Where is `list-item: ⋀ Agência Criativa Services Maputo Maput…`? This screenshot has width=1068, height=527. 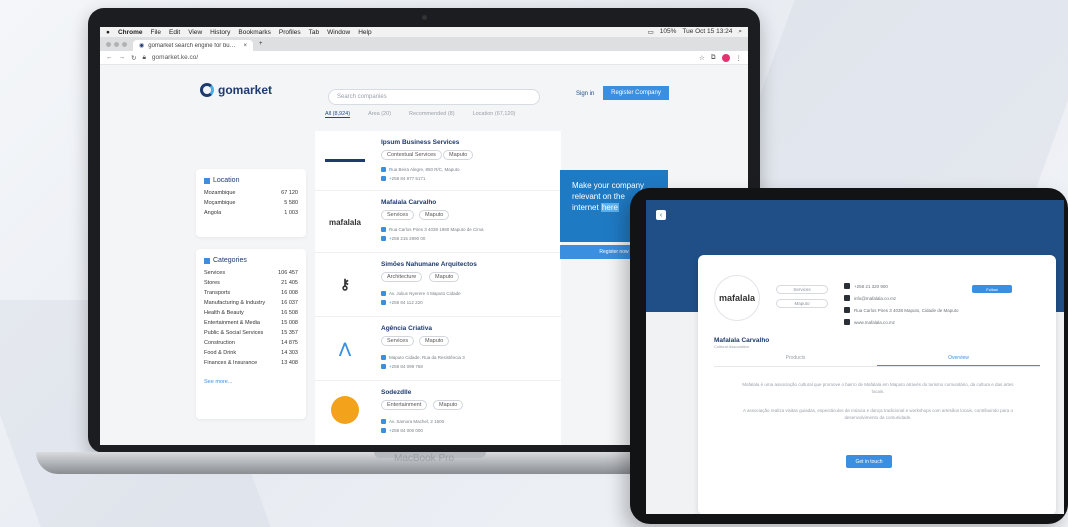
list-item: ⋀ Agência Criativa Services Maputo Maput… is located at coordinates (438, 349).